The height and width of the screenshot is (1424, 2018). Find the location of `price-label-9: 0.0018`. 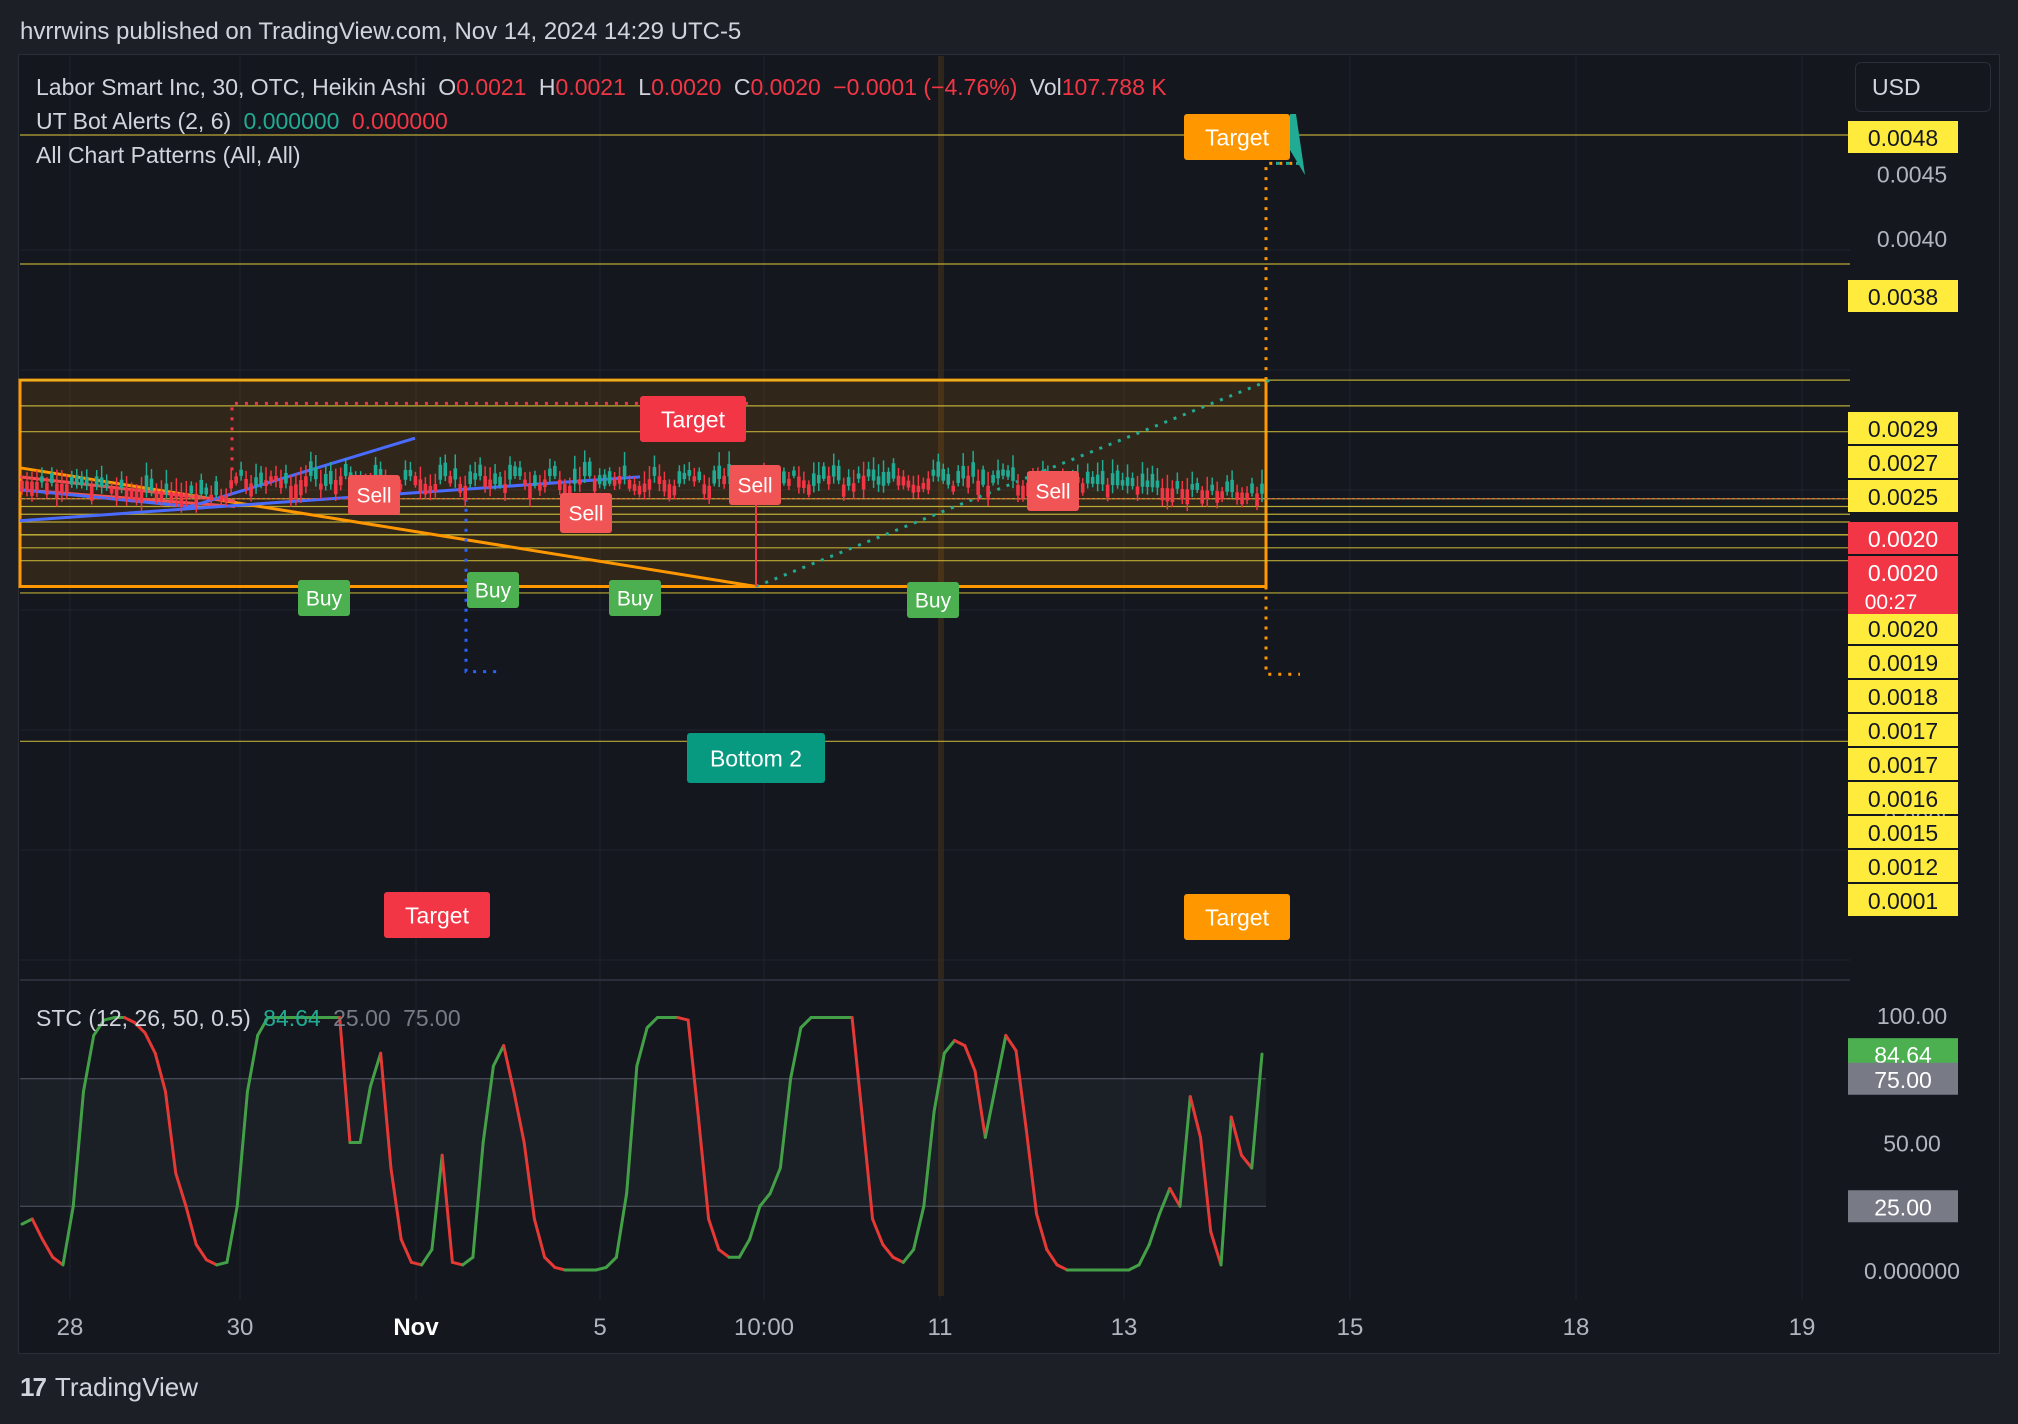

price-label-9: 0.0018 is located at coordinates (1903, 697).